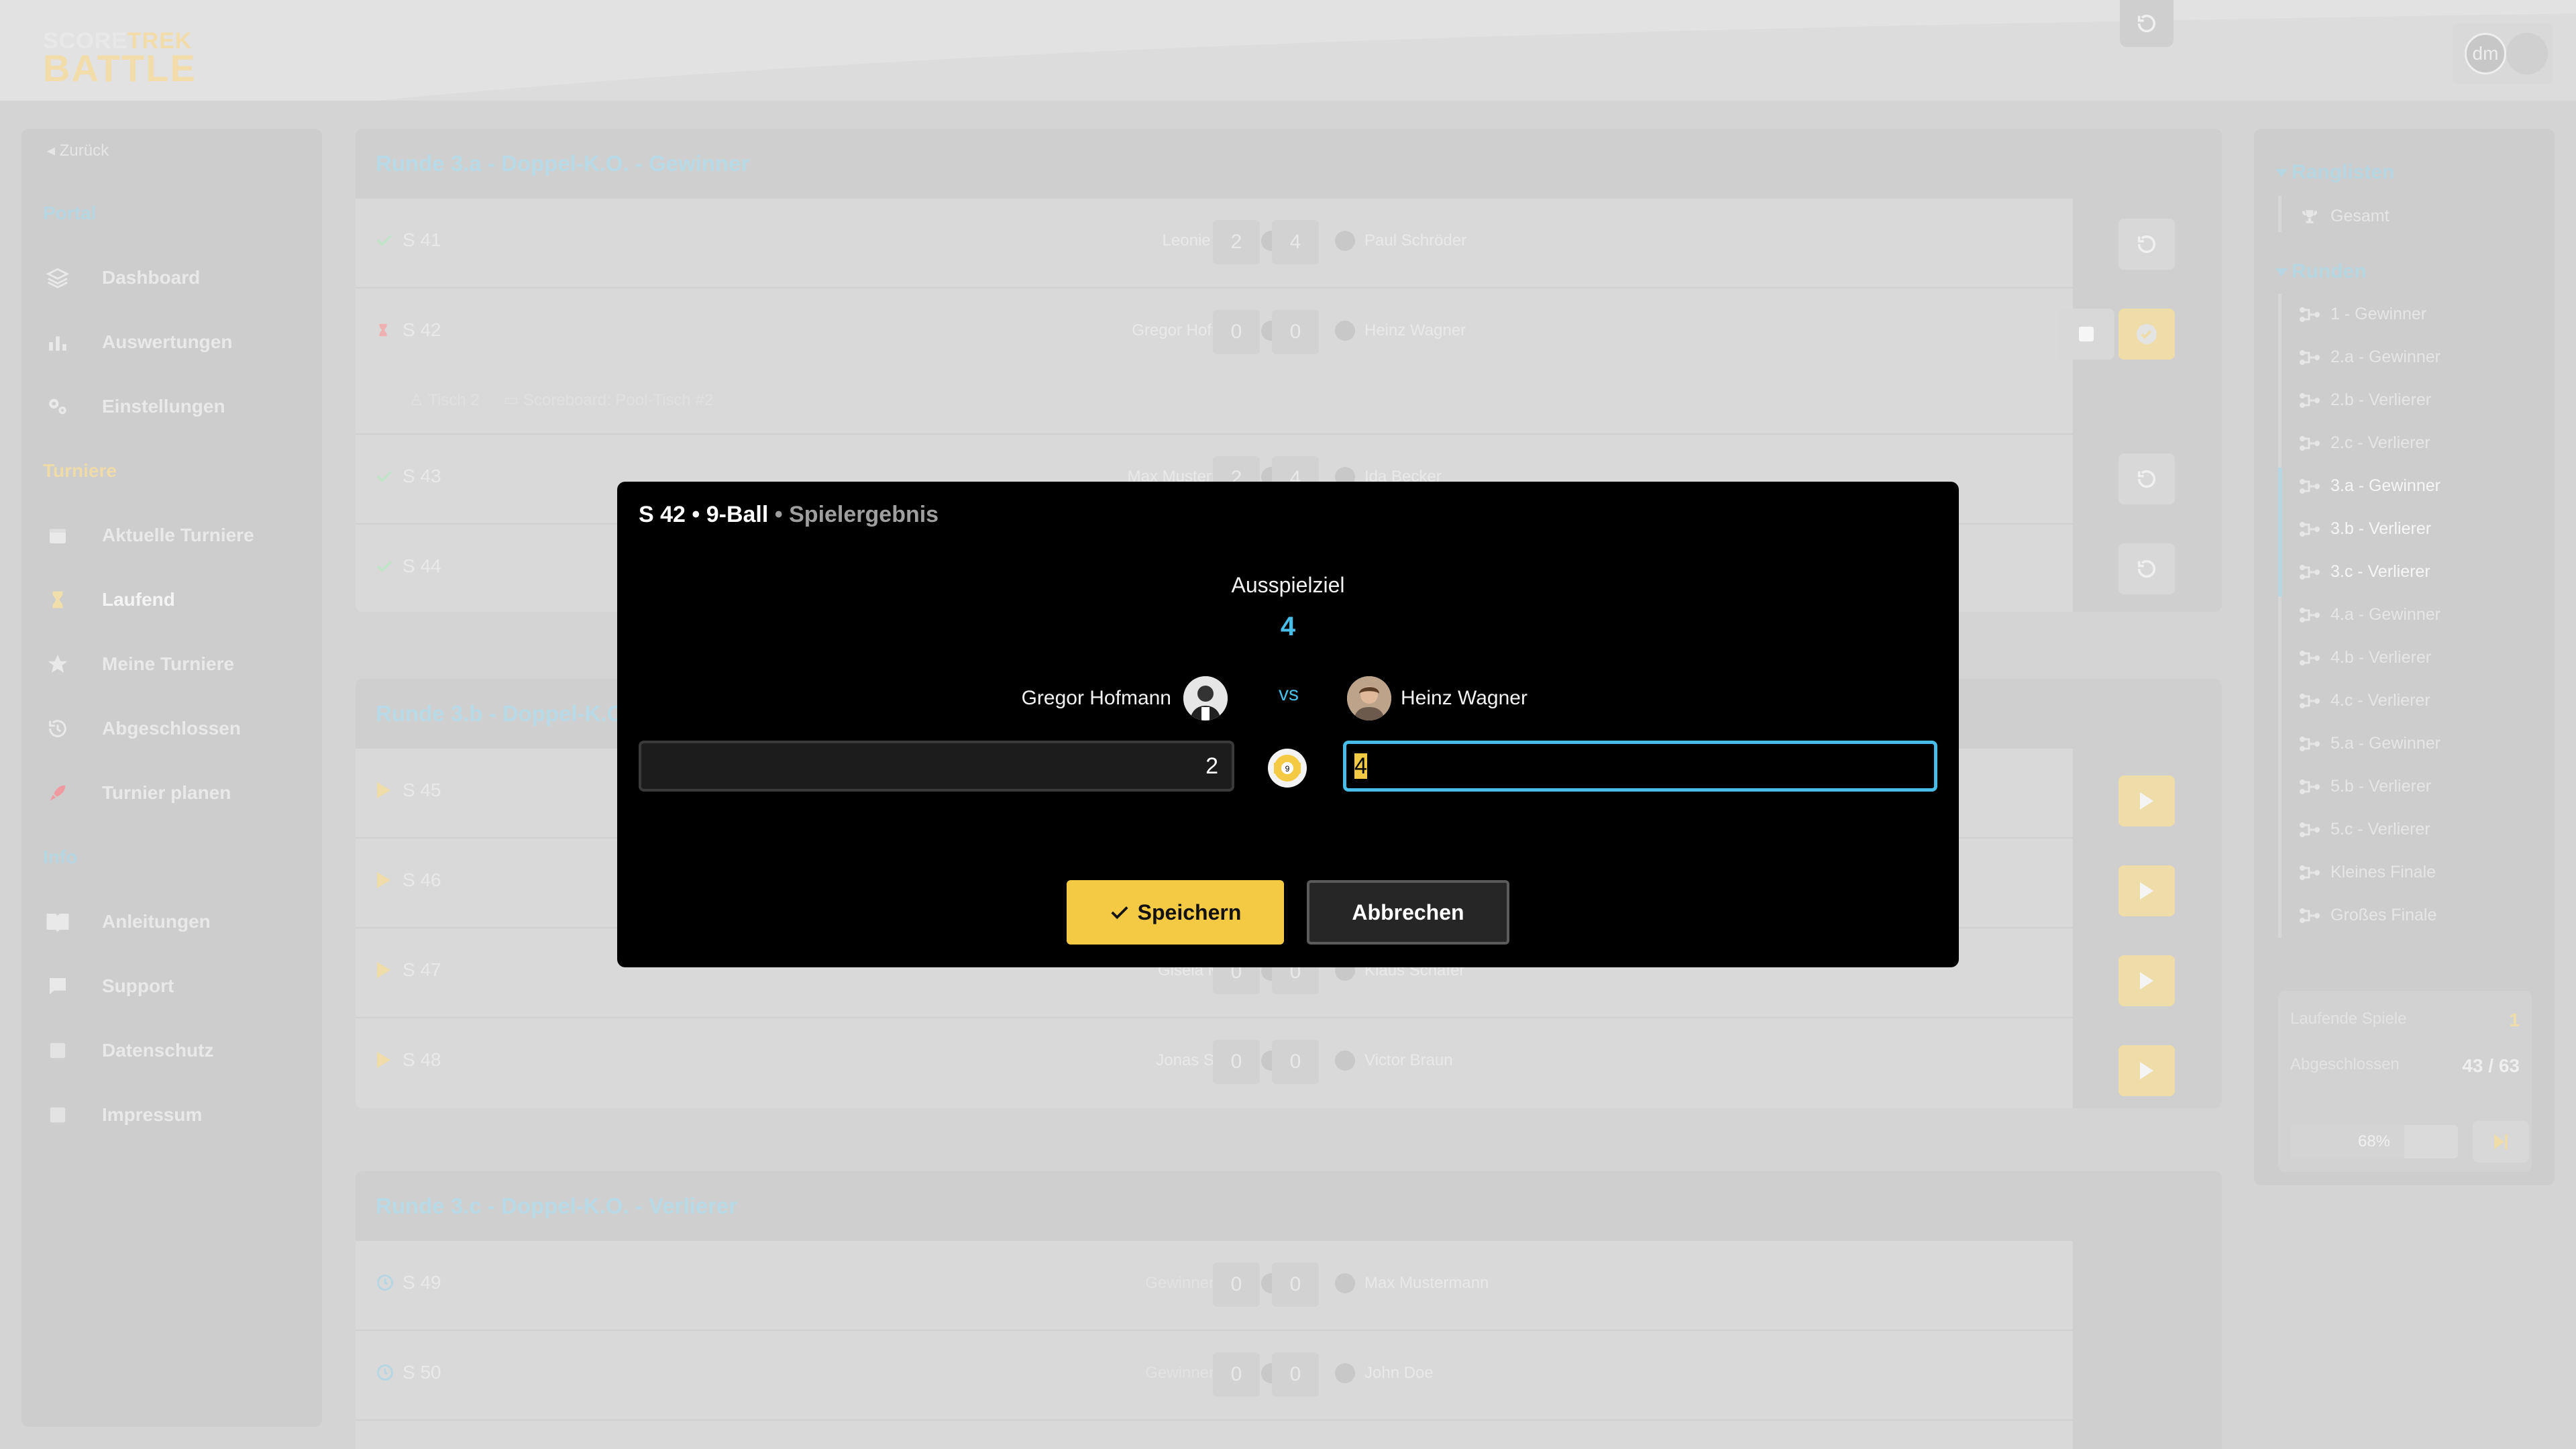 The height and width of the screenshot is (1449, 2576). I want to click on score-input-player1: 2, so click(936, 766).